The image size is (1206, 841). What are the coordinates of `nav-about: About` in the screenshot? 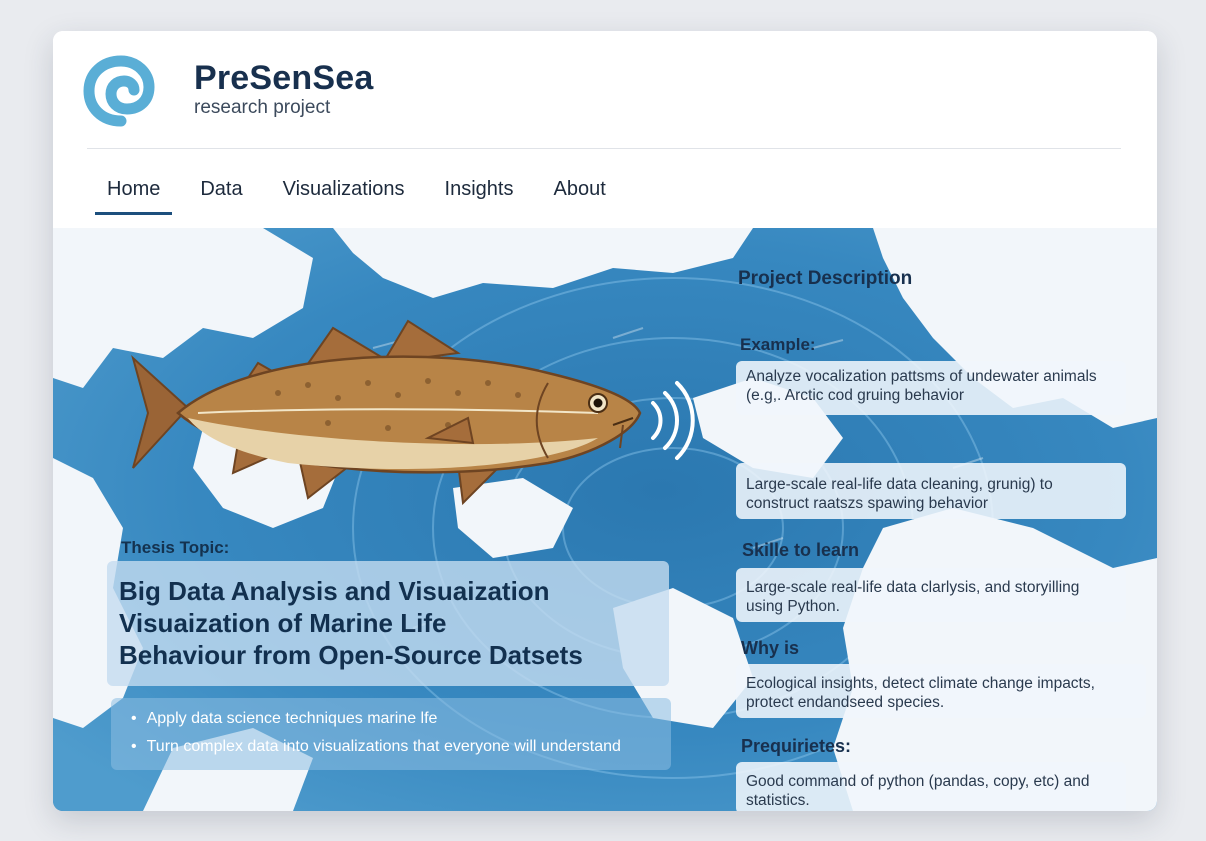 It's located at (579, 193).